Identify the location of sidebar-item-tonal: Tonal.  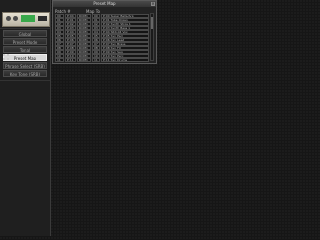
(25, 49).